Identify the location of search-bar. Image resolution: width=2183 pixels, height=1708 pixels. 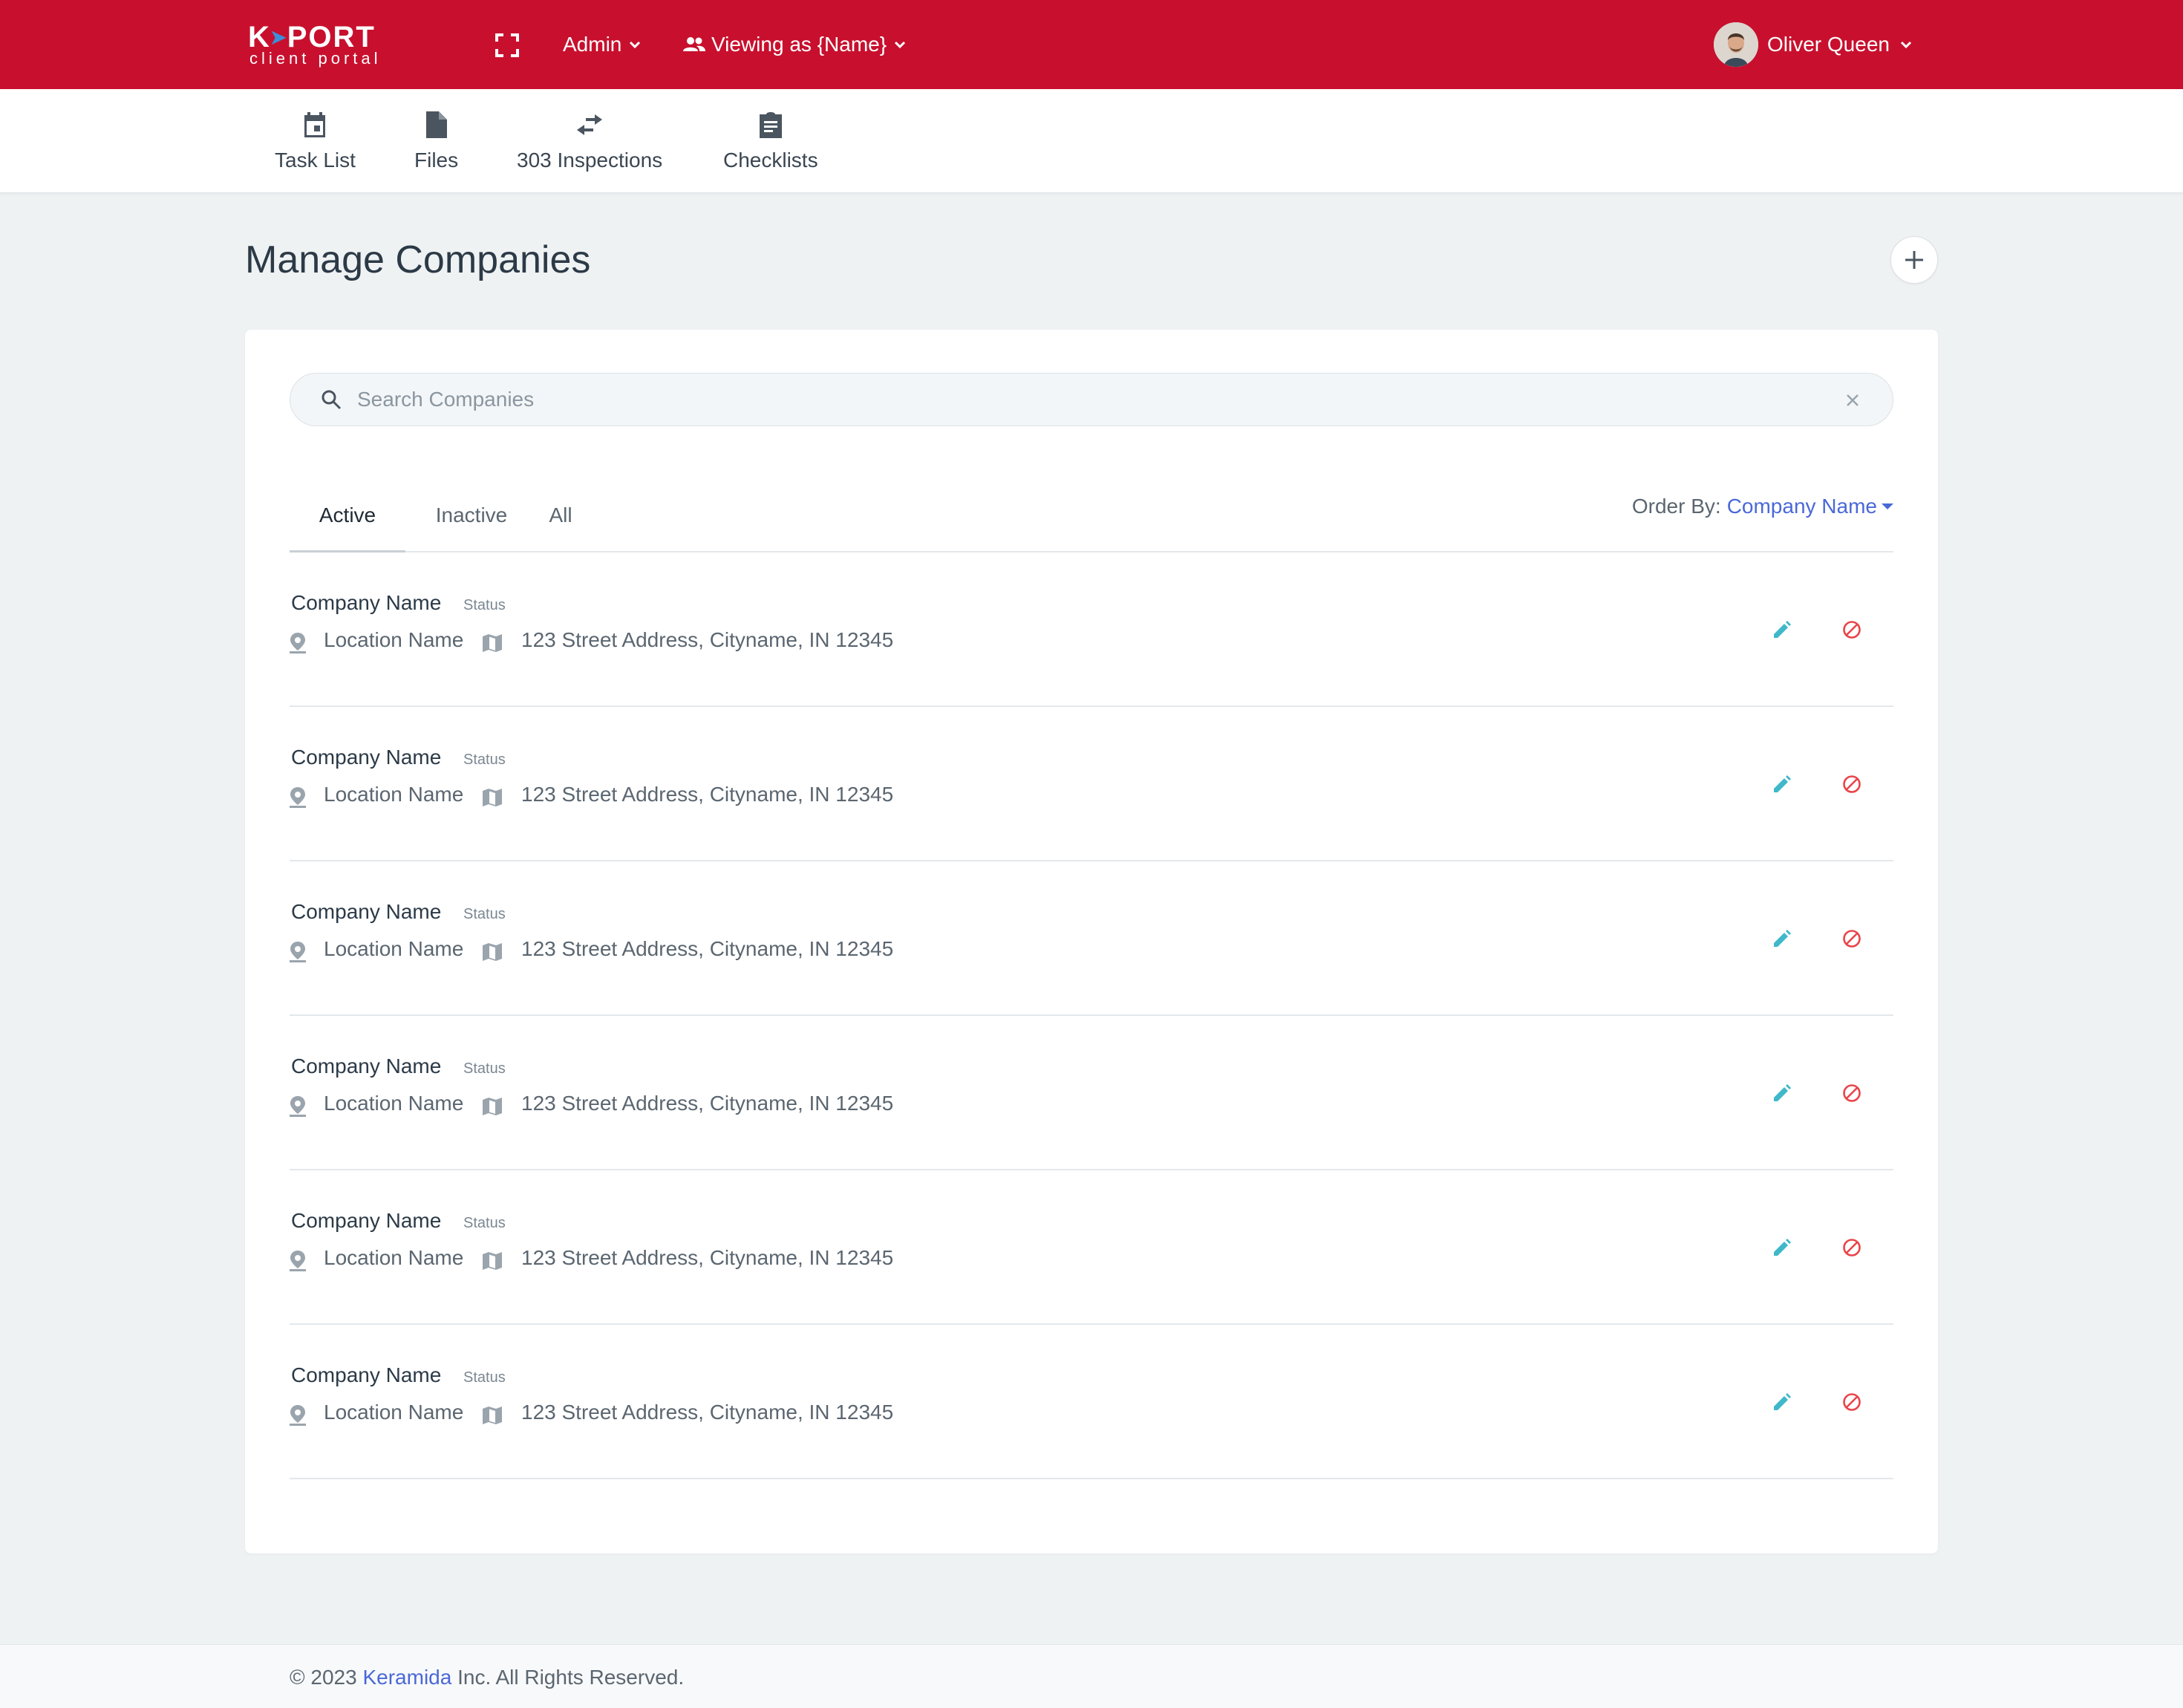
(1091, 399).